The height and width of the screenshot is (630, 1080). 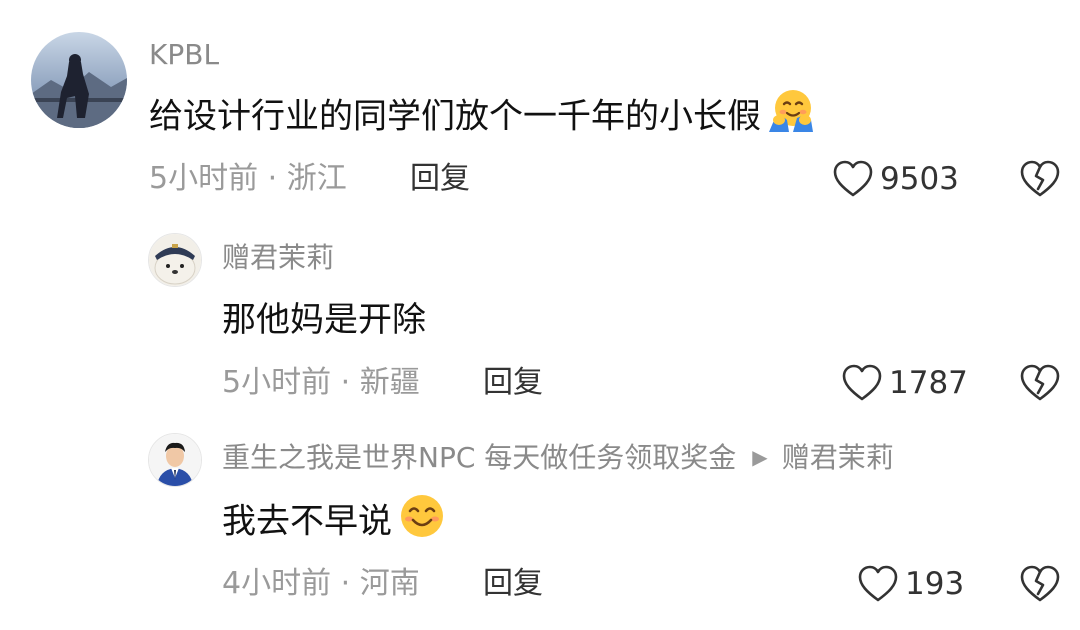 I want to click on timestamp: 4小时前, so click(x=277, y=583).